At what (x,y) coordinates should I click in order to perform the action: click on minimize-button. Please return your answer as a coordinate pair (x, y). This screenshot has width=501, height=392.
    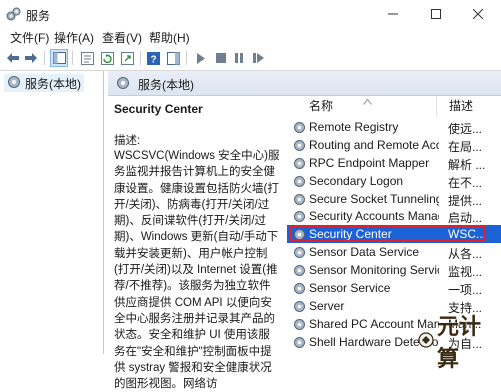
    Looking at the image, I should click on (393, 14).